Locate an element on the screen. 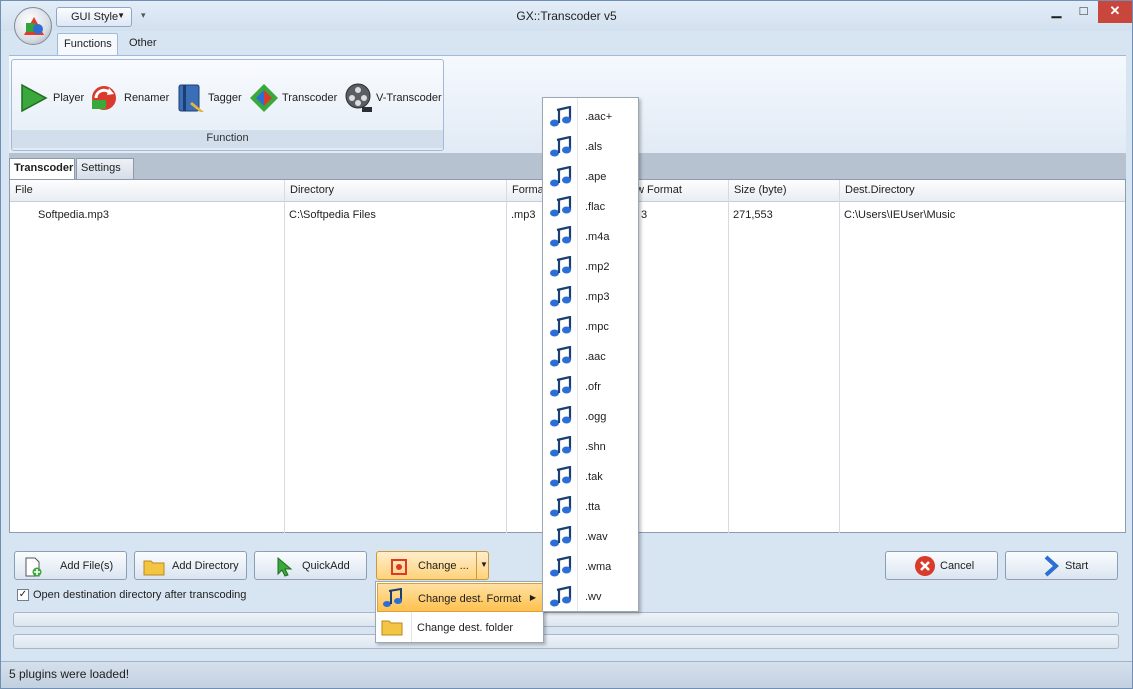 The height and width of the screenshot is (689, 1133). menu-item-format: .als is located at coordinates (591, 147).